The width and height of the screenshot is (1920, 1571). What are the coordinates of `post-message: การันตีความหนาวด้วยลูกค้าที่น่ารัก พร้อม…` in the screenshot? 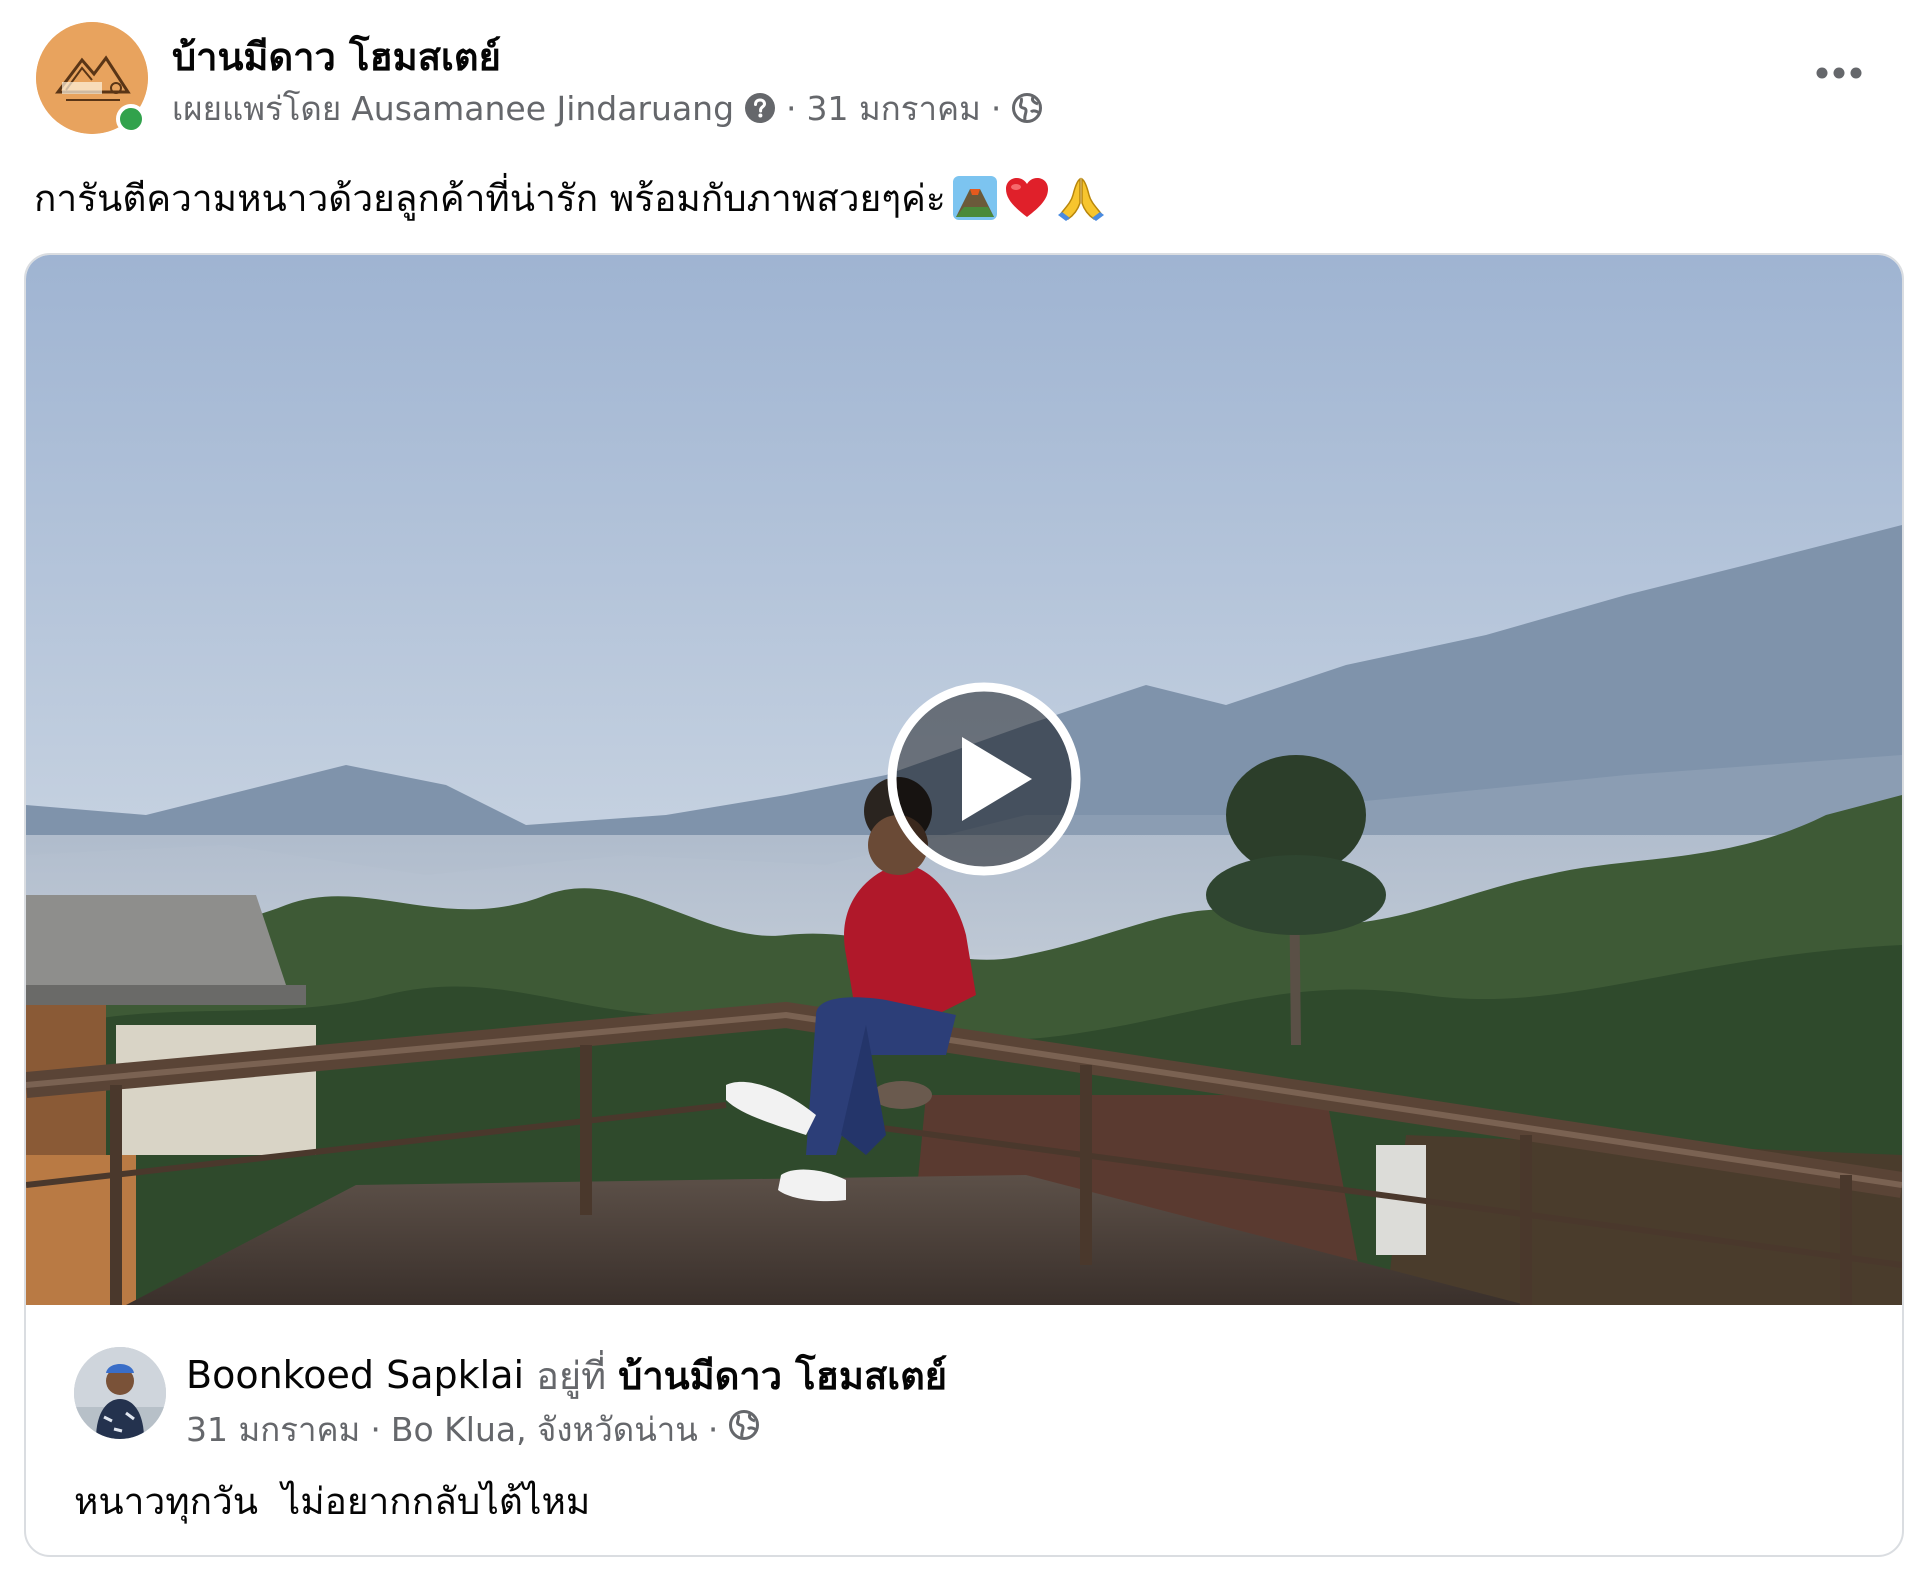 It's located at (570, 198).